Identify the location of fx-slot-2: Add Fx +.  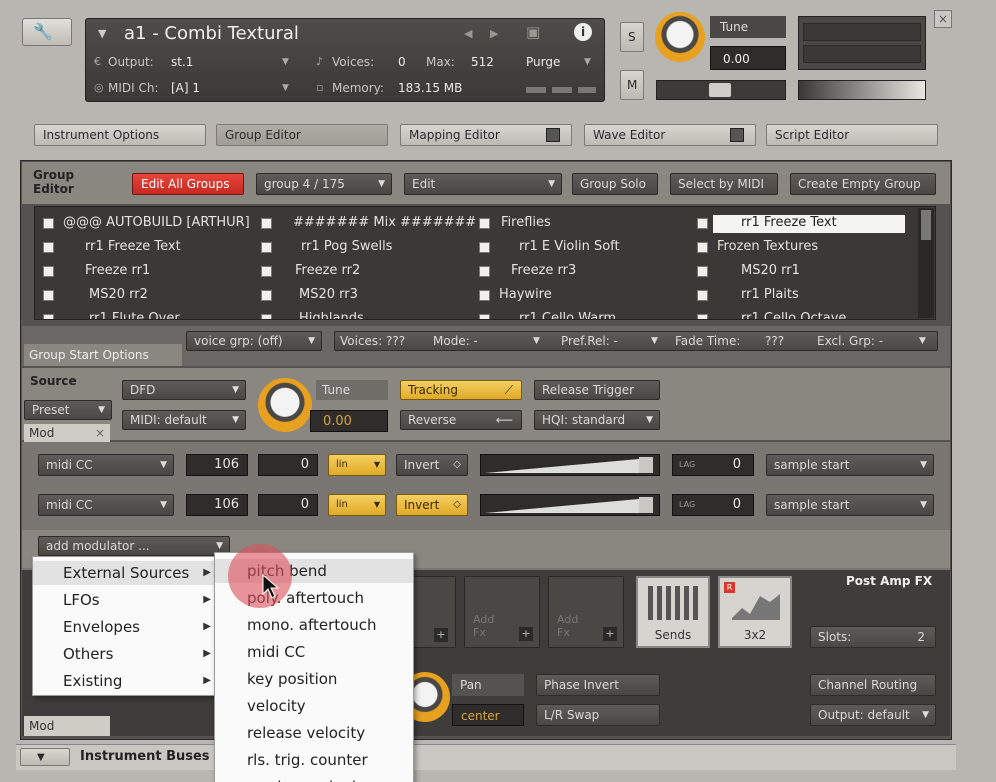
(502, 612).